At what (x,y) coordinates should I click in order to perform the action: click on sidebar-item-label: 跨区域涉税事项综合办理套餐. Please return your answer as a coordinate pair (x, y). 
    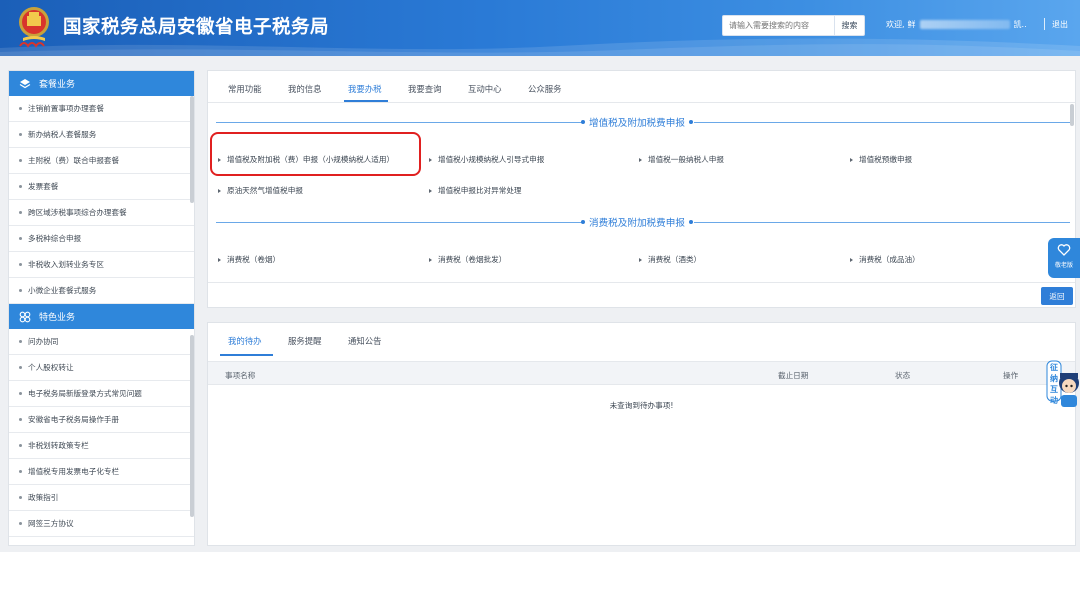
    Looking at the image, I should click on (77, 212).